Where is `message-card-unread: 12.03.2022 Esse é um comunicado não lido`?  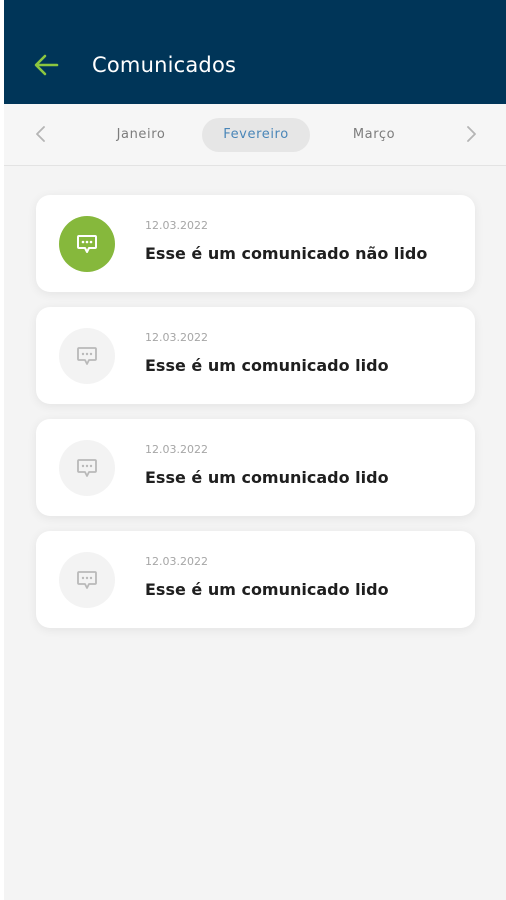 message-card-unread: 12.03.2022 Esse é um comunicado não lido is located at coordinates (255, 243).